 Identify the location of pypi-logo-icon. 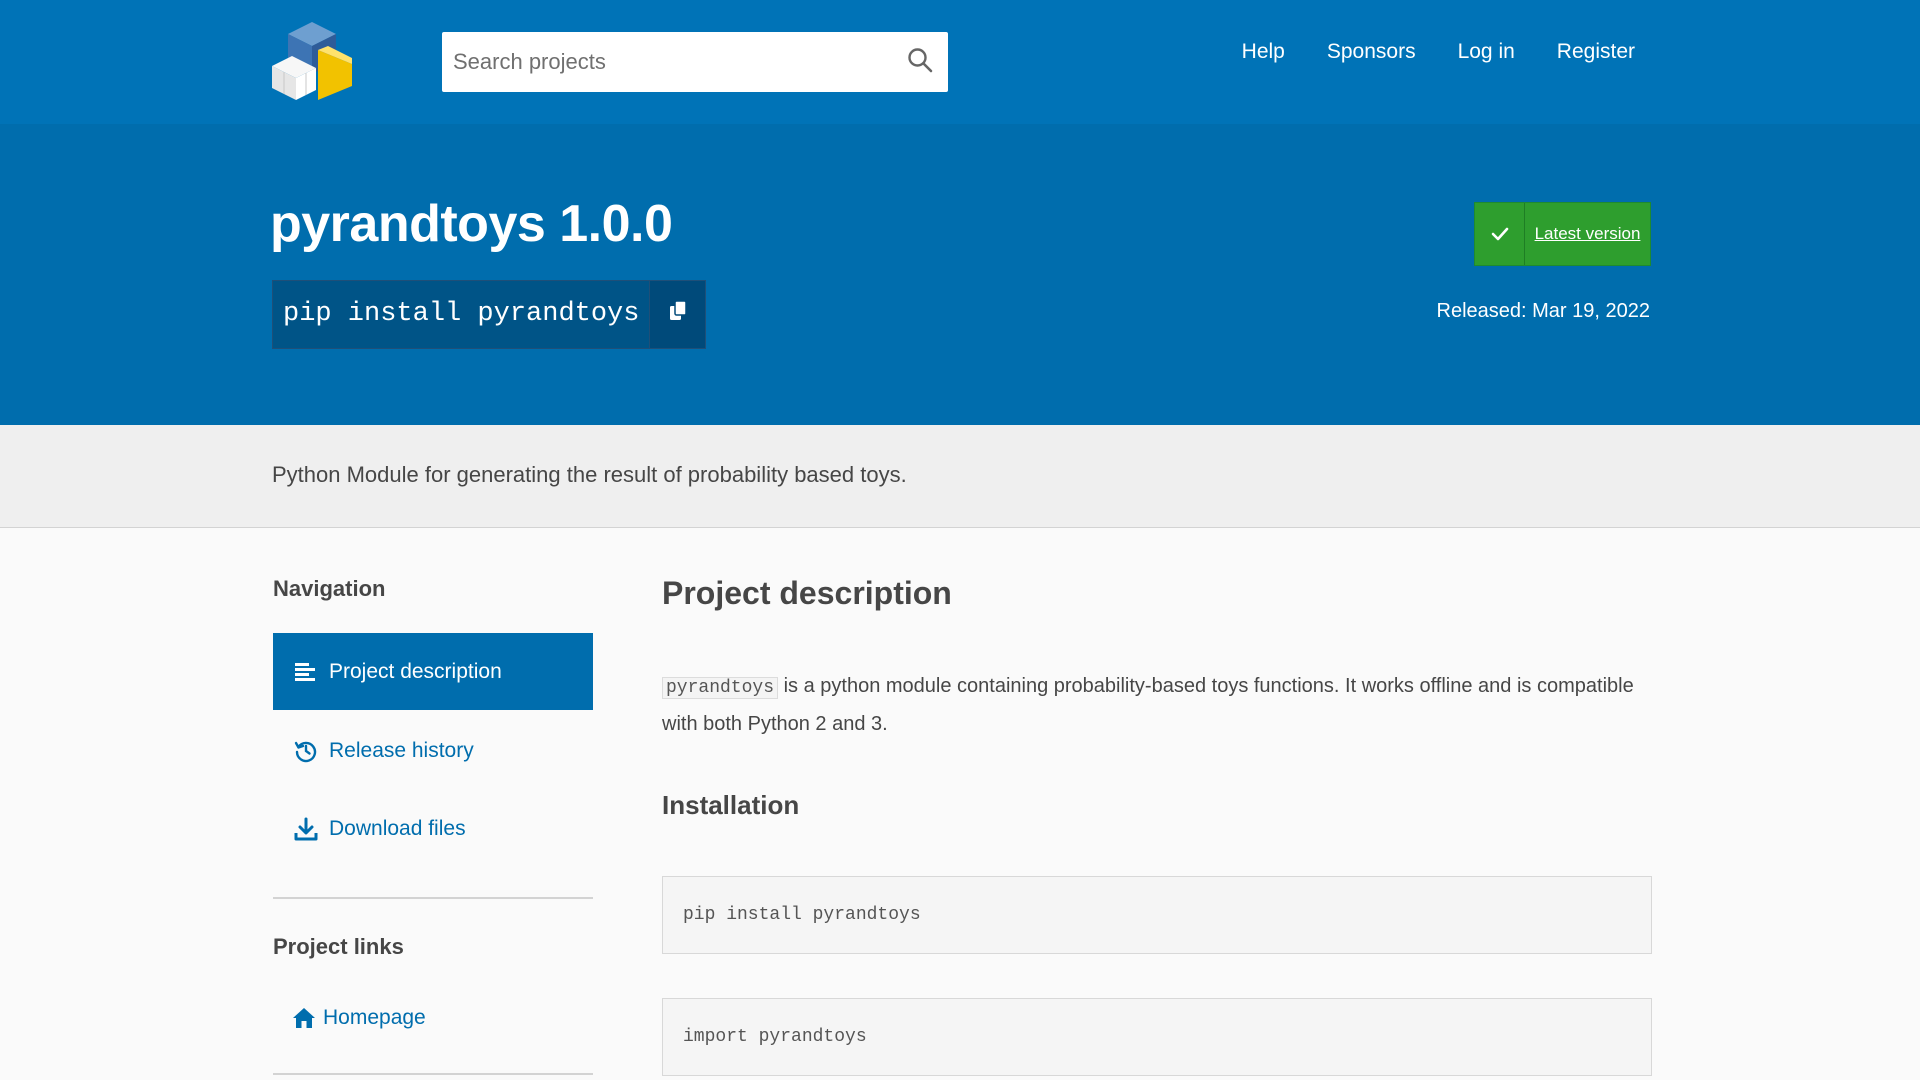
(312, 60).